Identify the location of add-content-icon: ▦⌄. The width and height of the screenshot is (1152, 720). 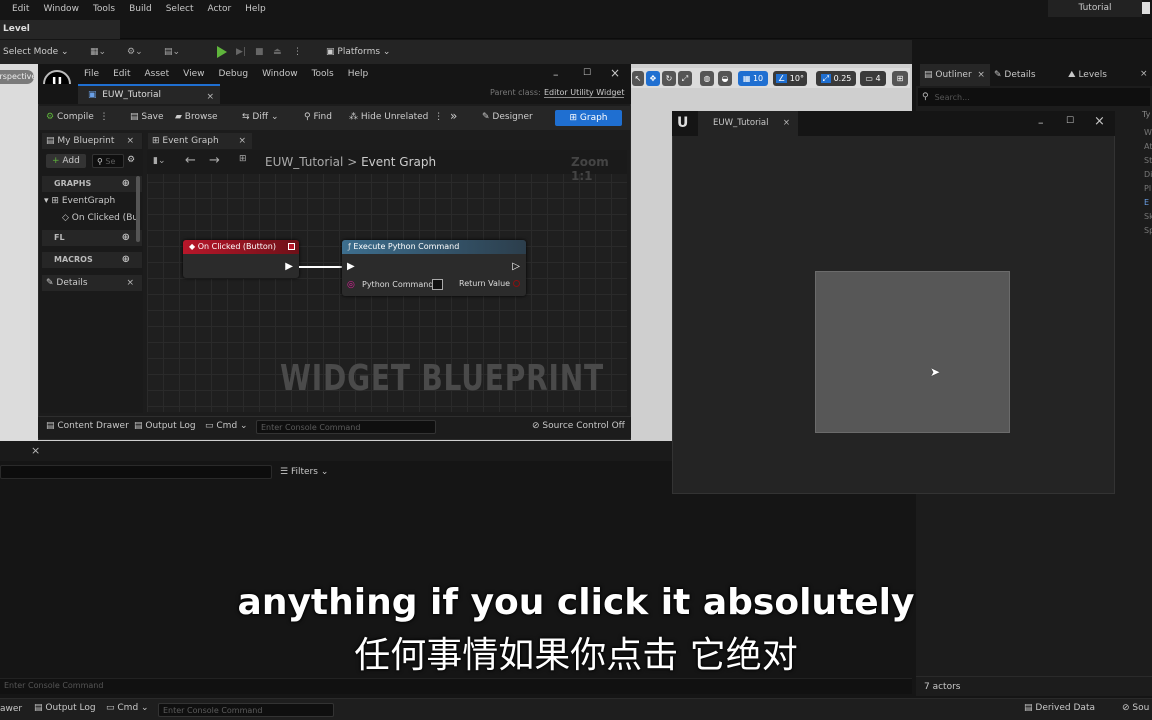
(98, 52).